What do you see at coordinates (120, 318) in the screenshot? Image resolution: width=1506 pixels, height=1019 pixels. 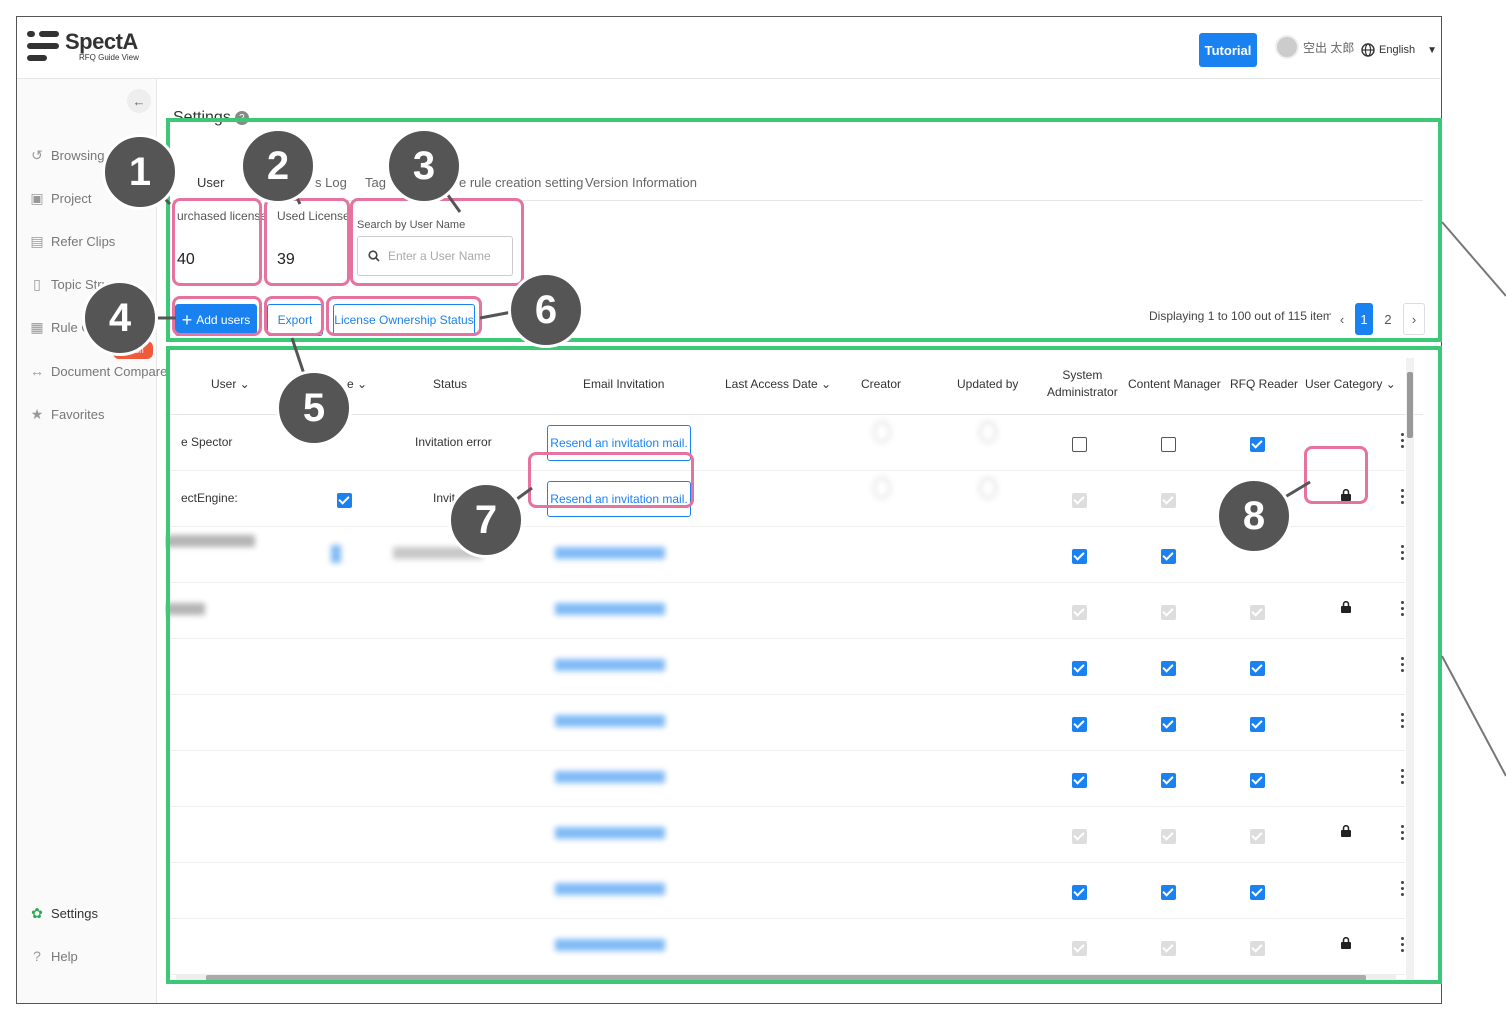 I see `callout-marker: 4` at bounding box center [120, 318].